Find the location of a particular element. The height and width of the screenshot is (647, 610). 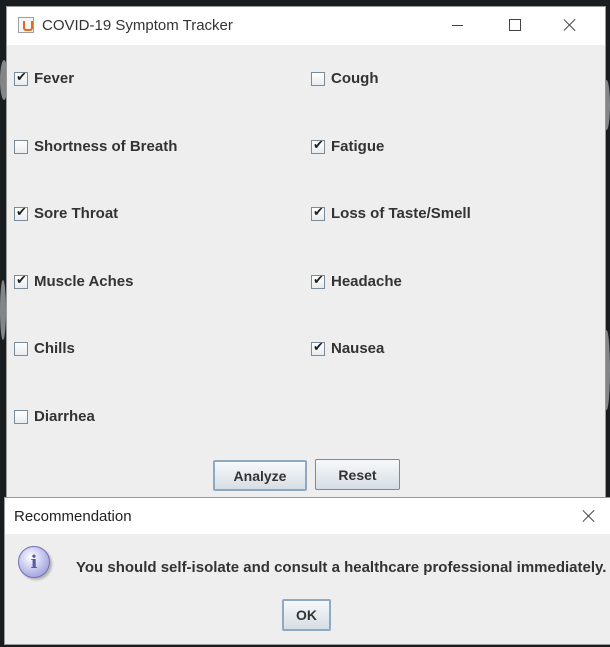

checkbox-label: Nausea is located at coordinates (358, 348).